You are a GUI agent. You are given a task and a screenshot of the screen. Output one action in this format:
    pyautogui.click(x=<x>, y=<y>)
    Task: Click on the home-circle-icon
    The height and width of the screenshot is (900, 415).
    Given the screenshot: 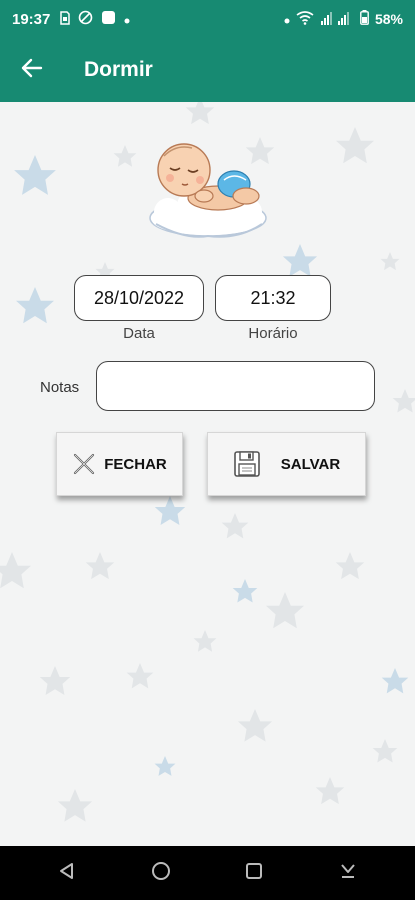 What is the action you would take?
    pyautogui.click(x=161, y=873)
    